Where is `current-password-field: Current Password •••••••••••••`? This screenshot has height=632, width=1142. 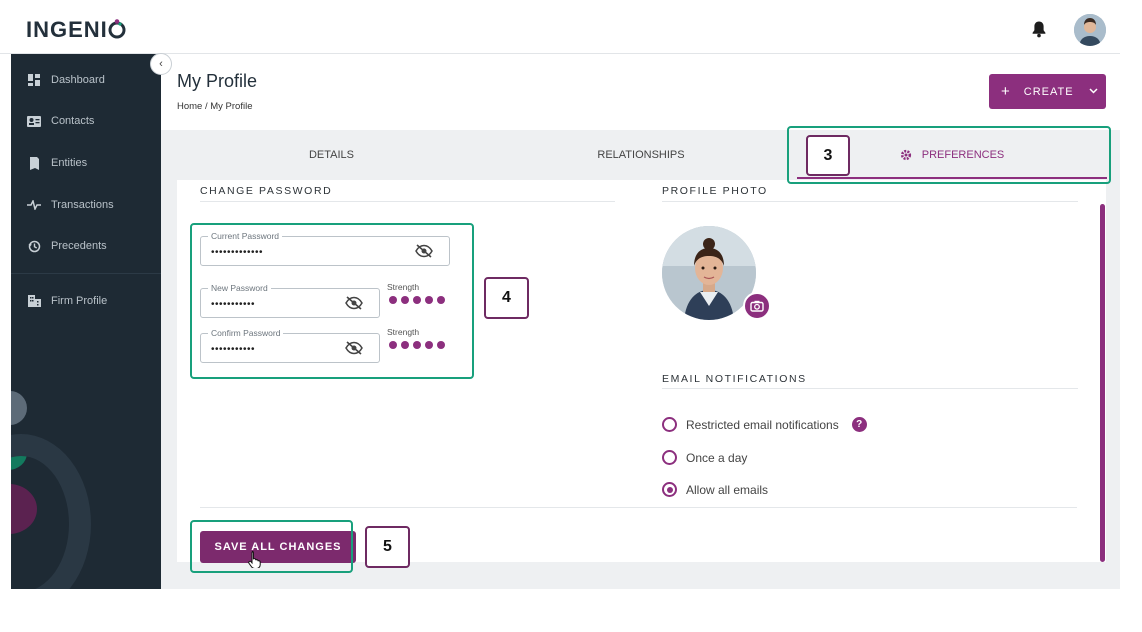
current-password-field: Current Password ••••••••••••• is located at coordinates (325, 248).